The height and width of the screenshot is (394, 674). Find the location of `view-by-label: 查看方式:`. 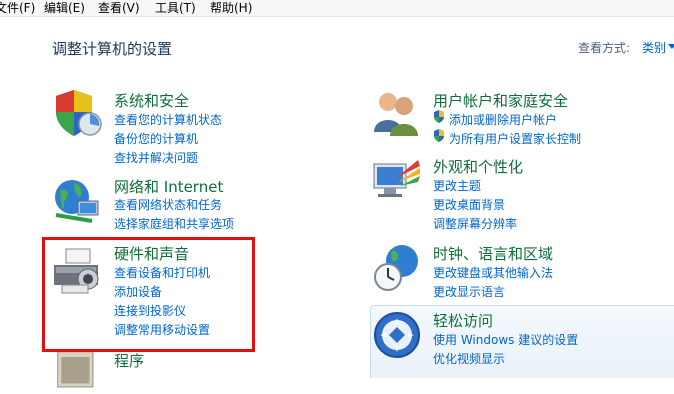

view-by-label: 查看方式: is located at coordinates (604, 48).